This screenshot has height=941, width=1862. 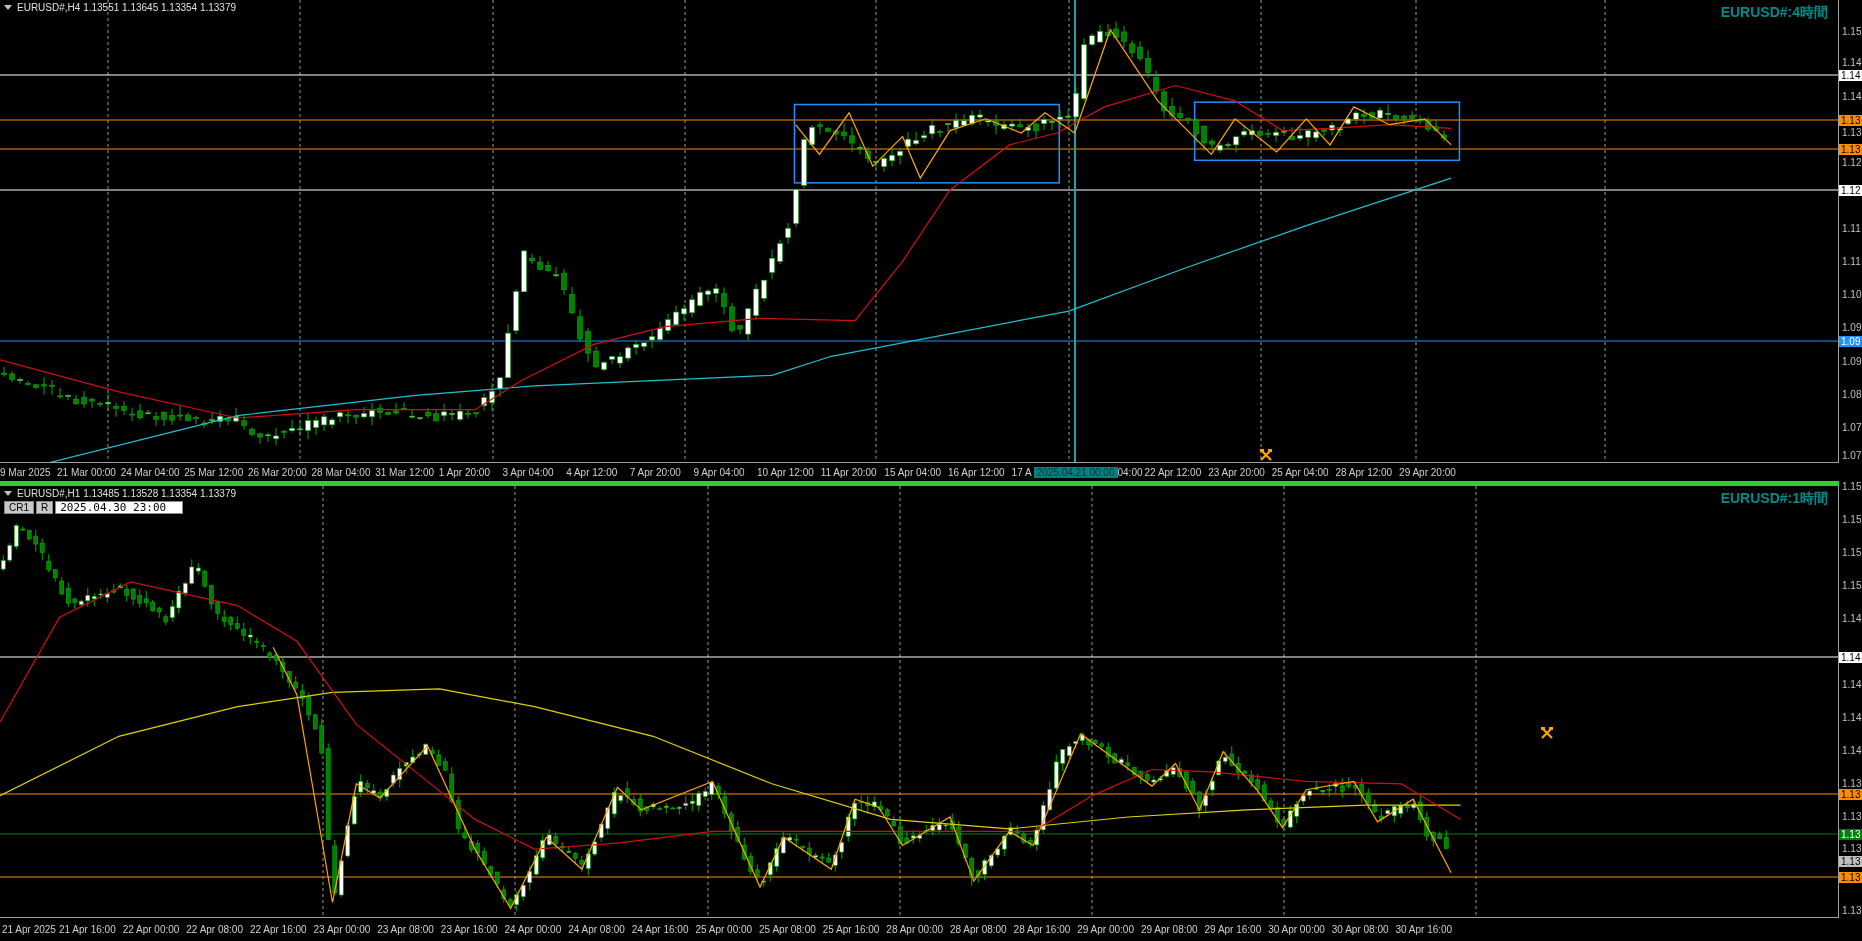 I want to click on price-label: 1.08, so click(x=1852, y=395).